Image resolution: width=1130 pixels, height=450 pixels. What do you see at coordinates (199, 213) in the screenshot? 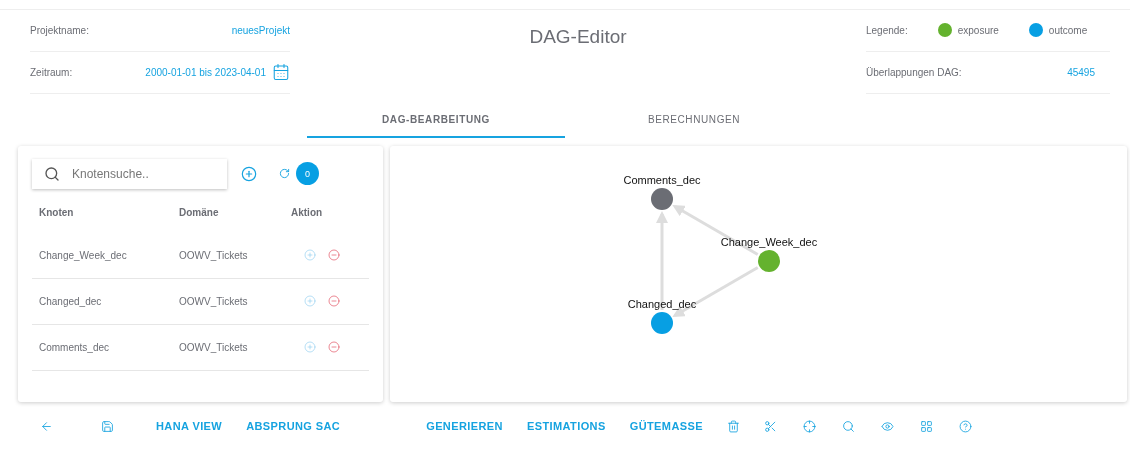
I see `column-header: Domäne` at bounding box center [199, 213].